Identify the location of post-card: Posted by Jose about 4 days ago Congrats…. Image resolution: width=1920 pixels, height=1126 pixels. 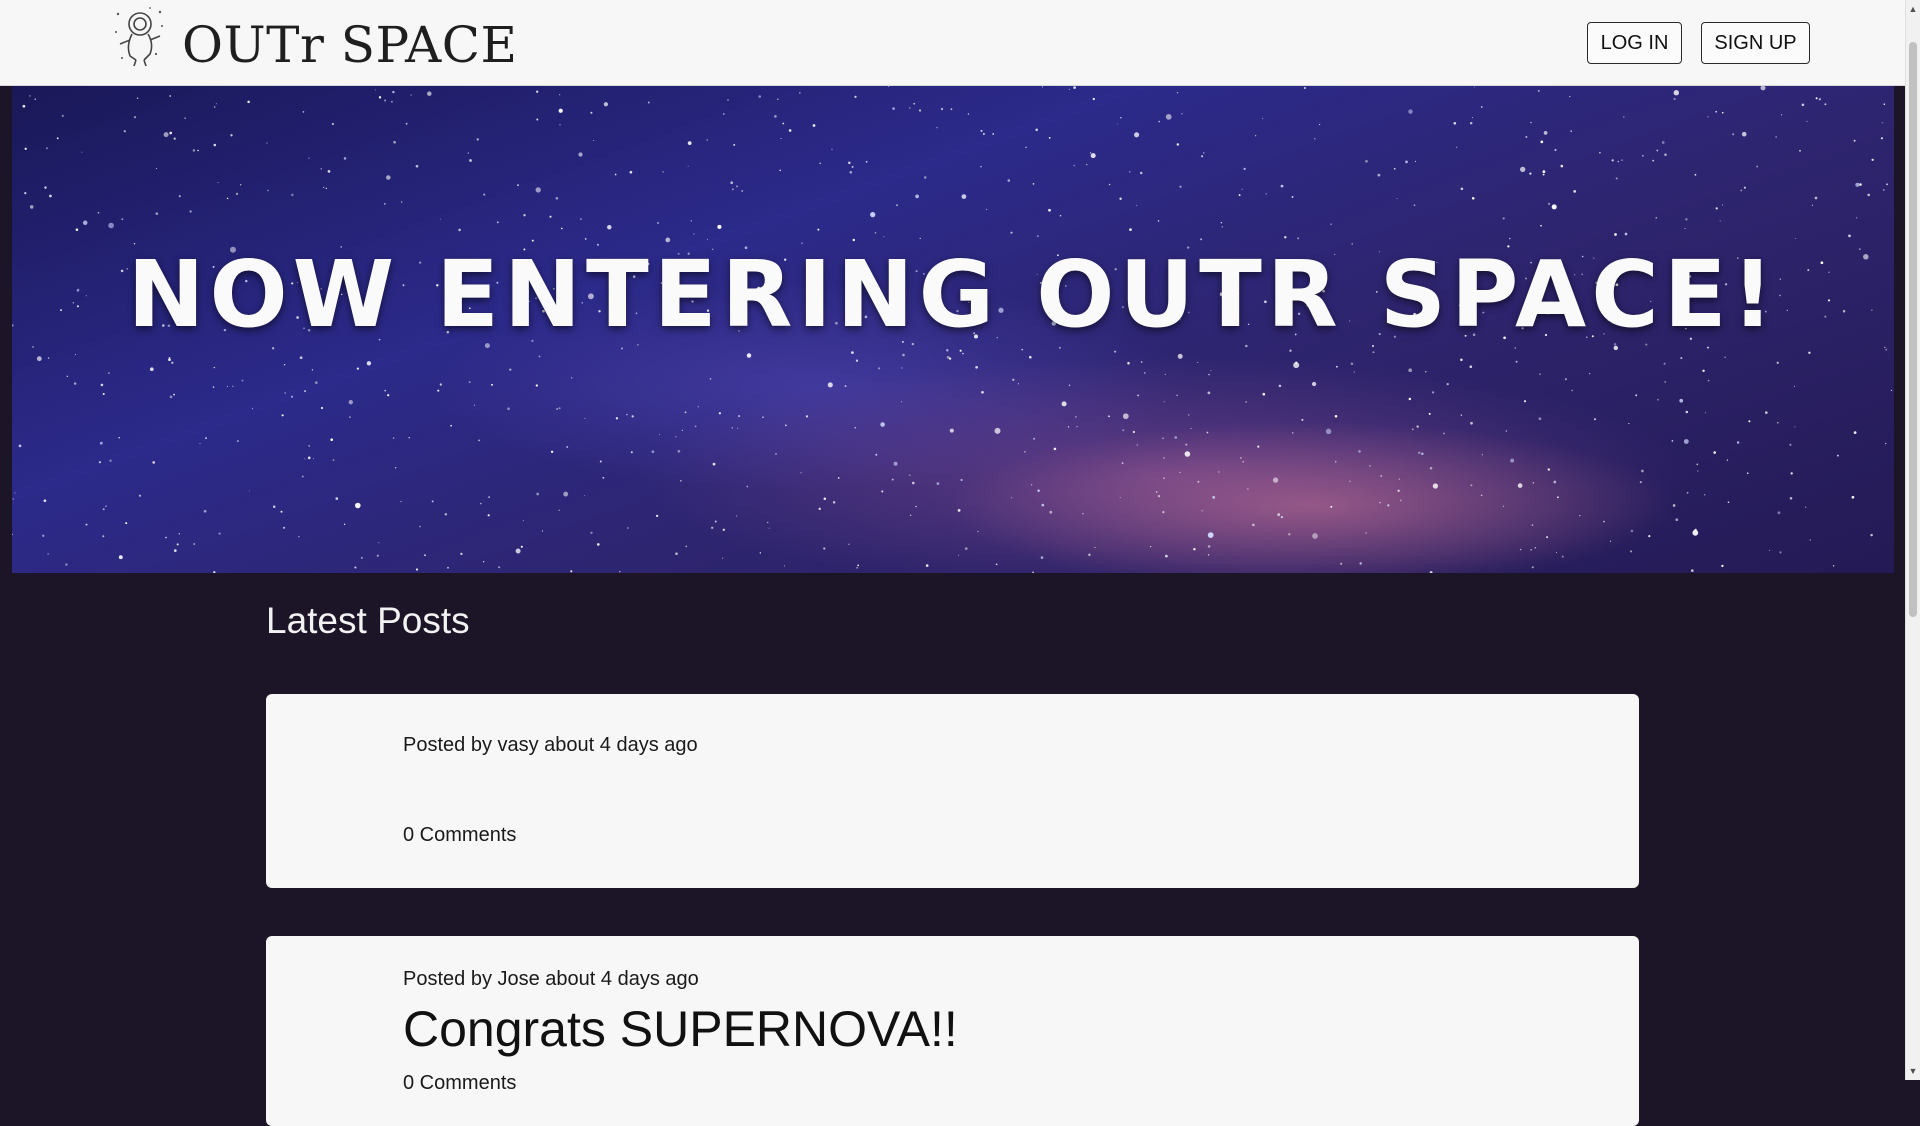
(952, 1031).